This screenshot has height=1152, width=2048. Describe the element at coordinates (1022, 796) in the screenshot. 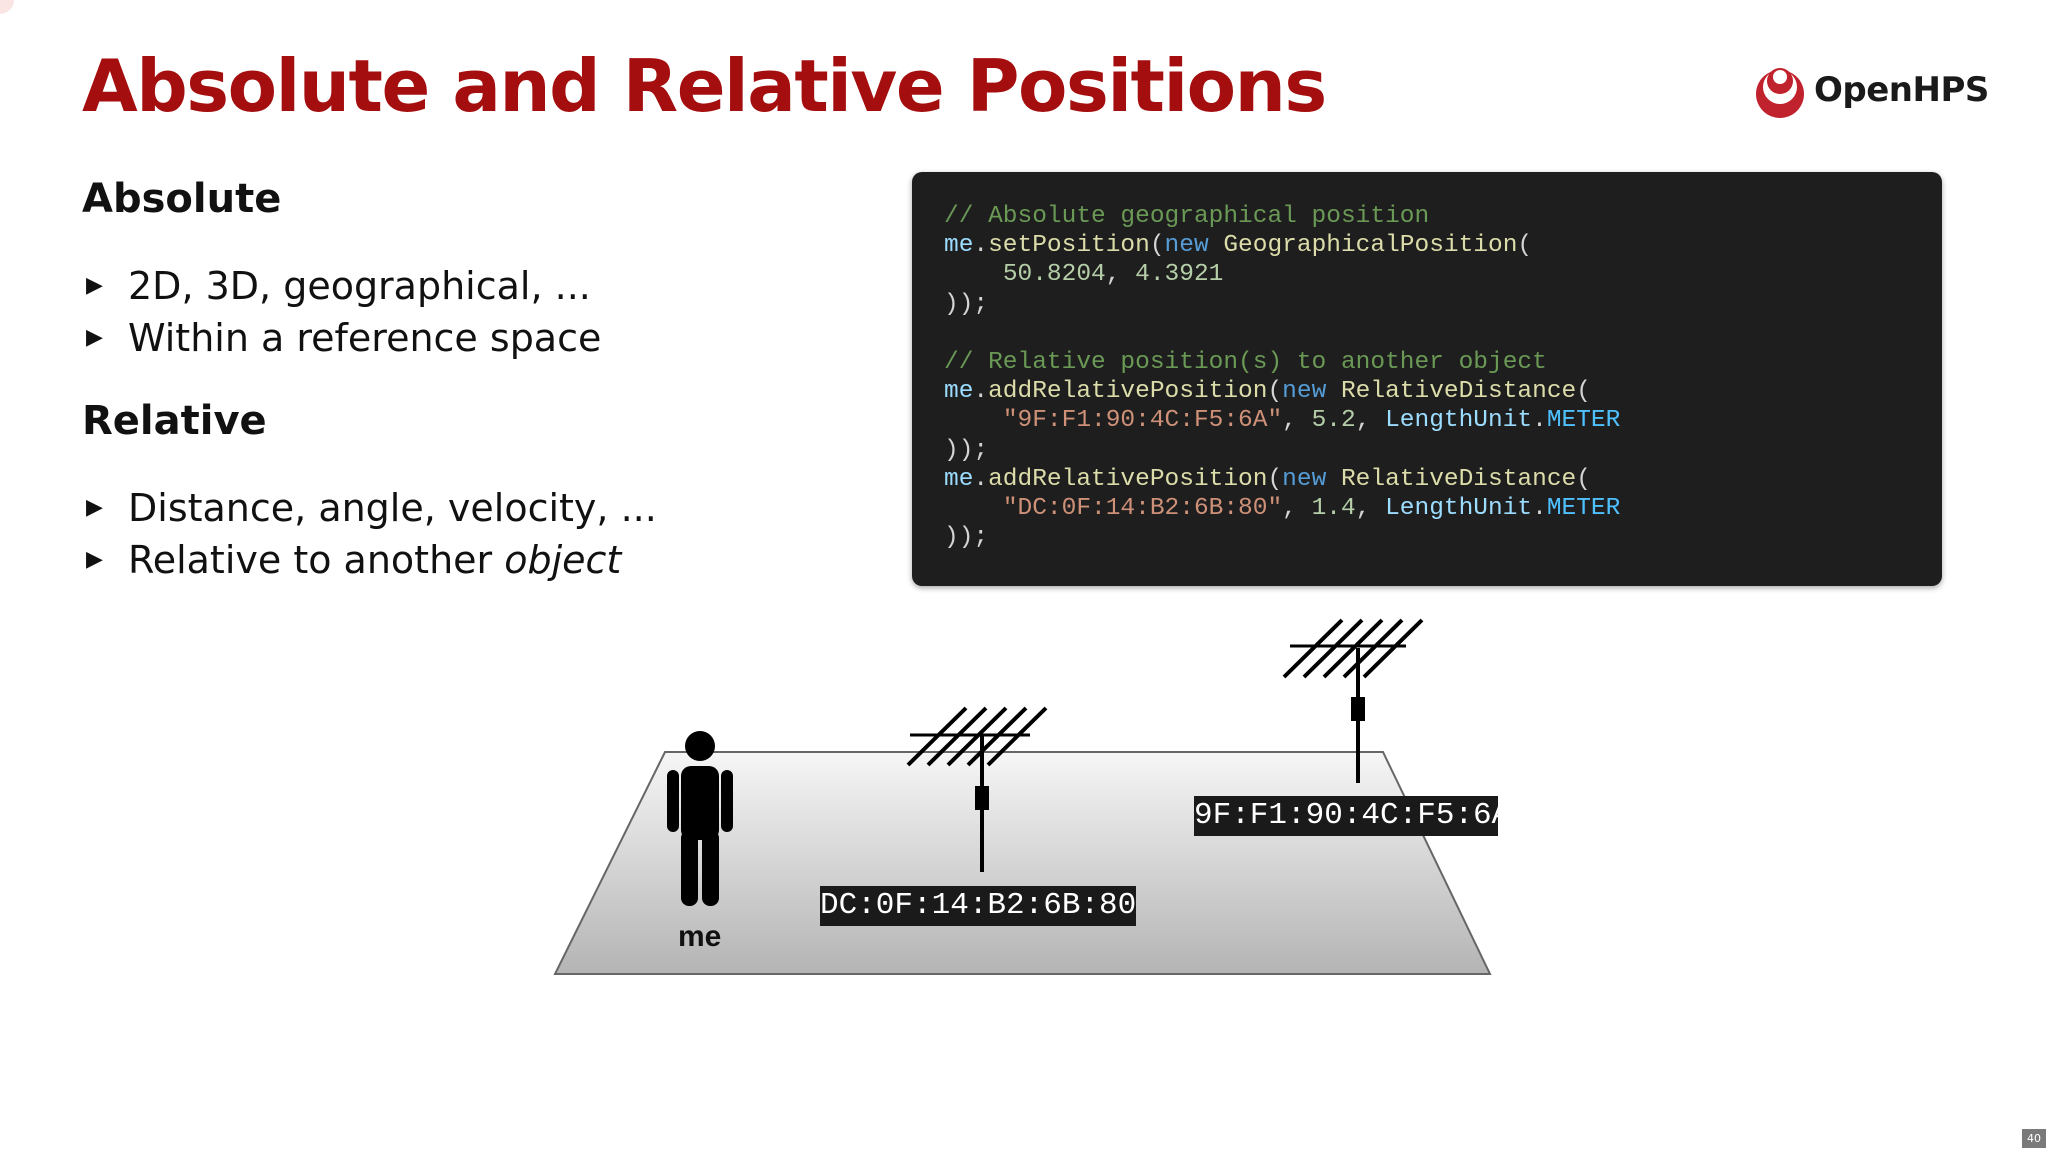

I see `positioning-diagram` at that location.